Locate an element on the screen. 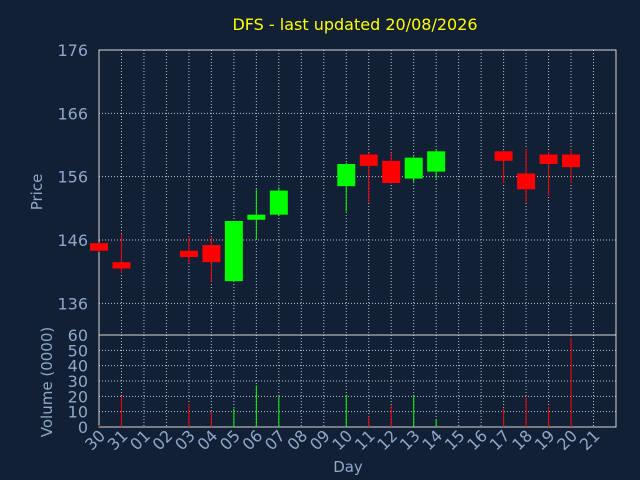 The height and width of the screenshot is (480, 640). price-tick-label: 156 is located at coordinates (72, 177).